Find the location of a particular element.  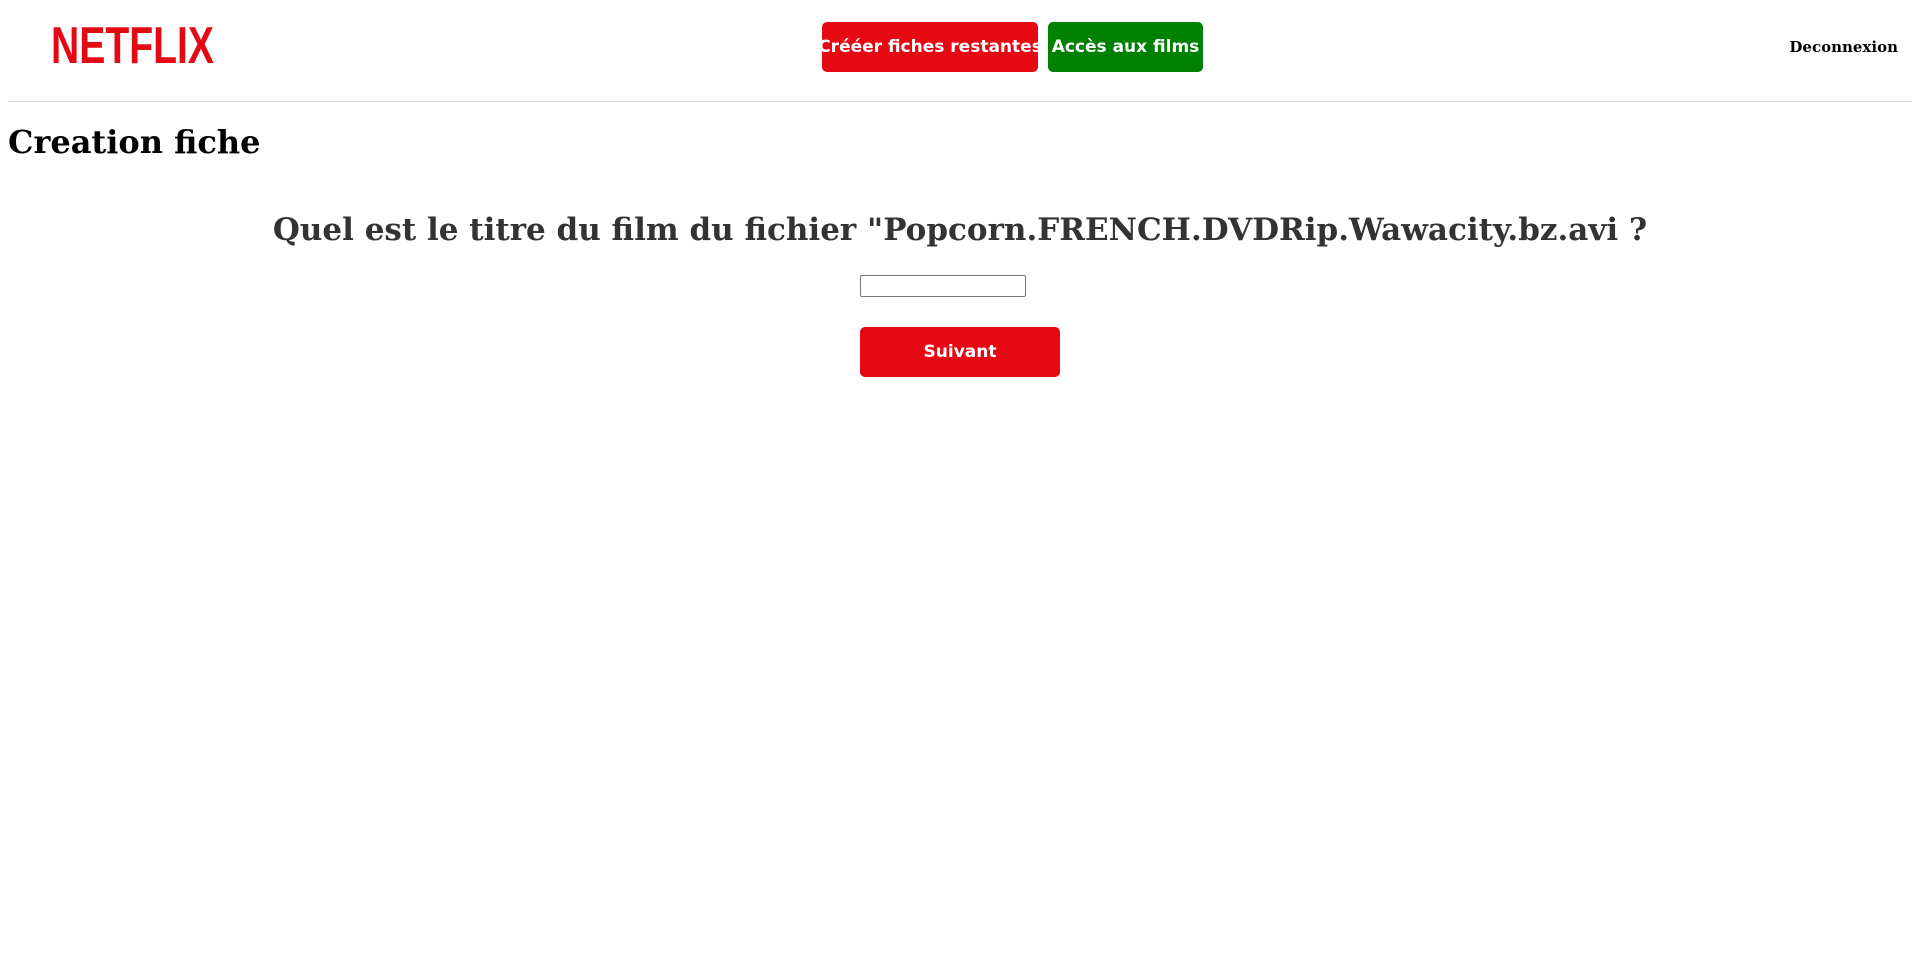

movie-title-input is located at coordinates (943, 286).